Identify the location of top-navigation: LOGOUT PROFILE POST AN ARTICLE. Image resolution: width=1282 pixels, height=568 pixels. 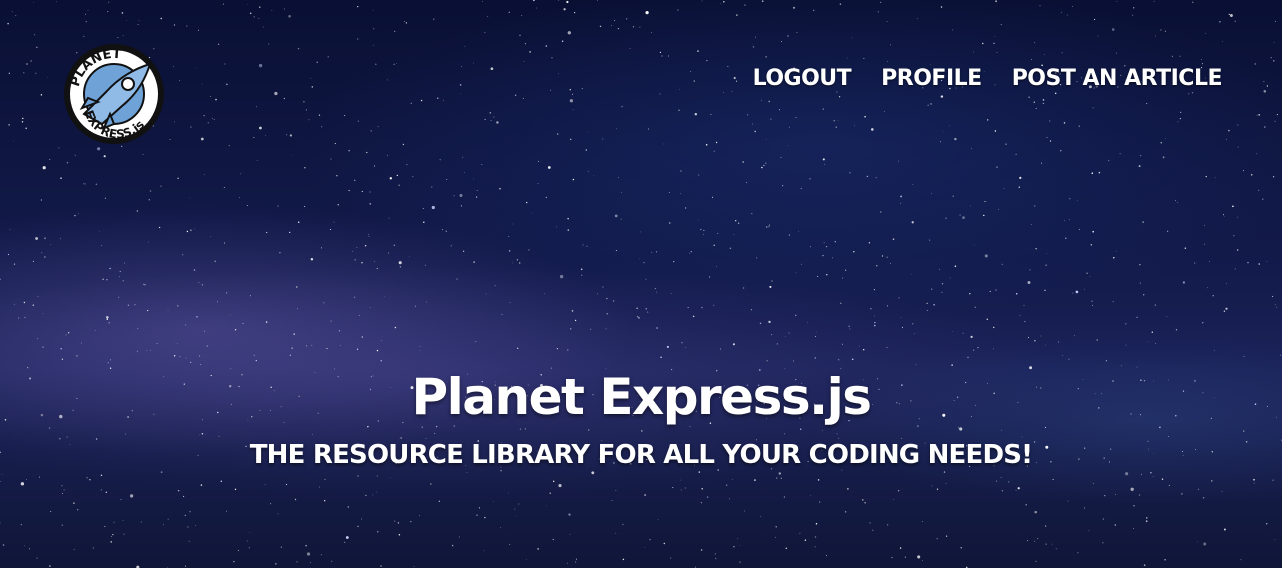
(988, 78).